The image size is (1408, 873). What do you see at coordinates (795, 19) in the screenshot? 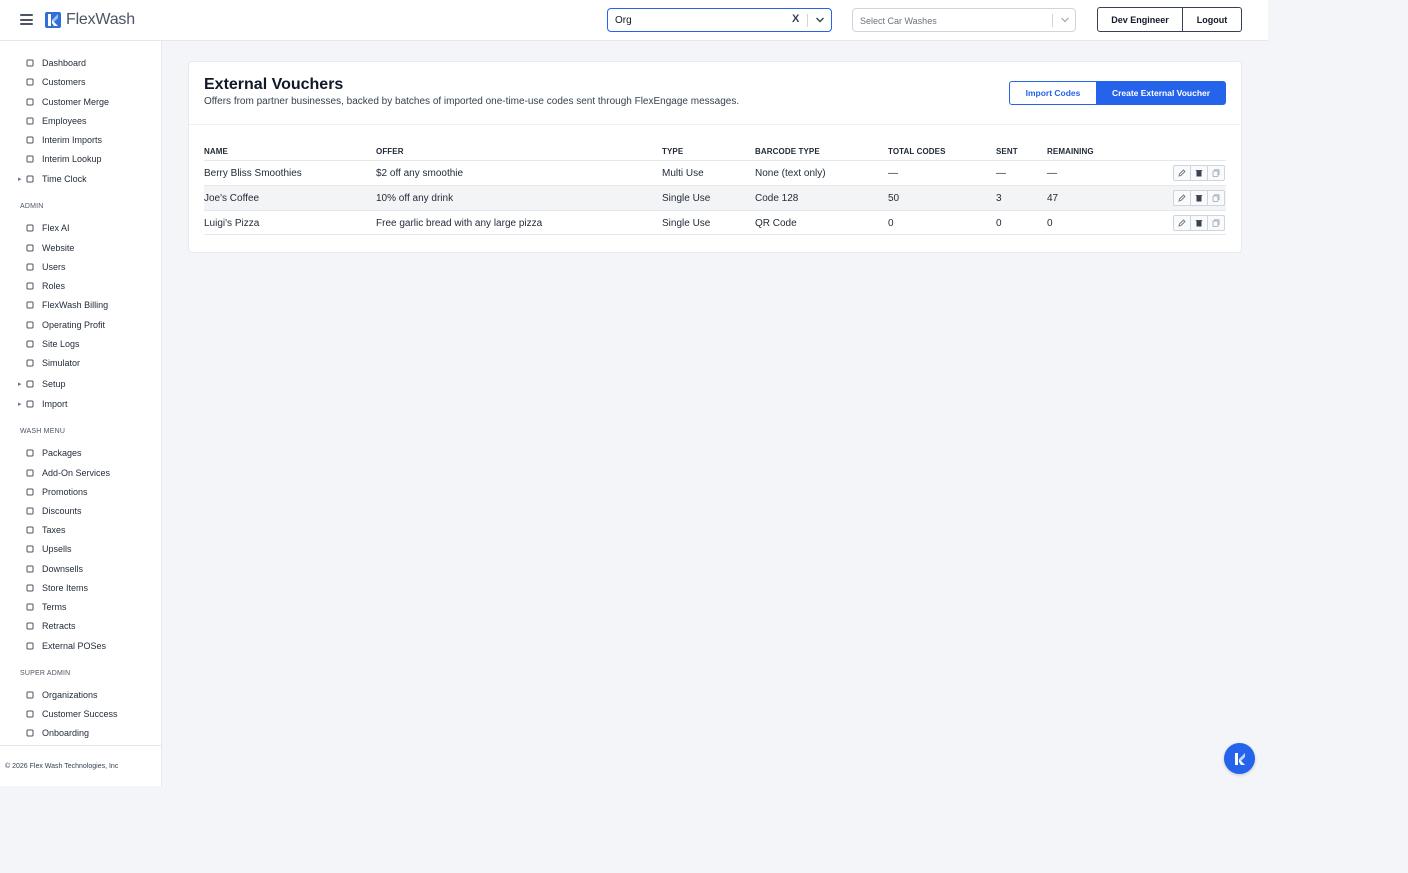
I see `clear-icon: X` at bounding box center [795, 19].